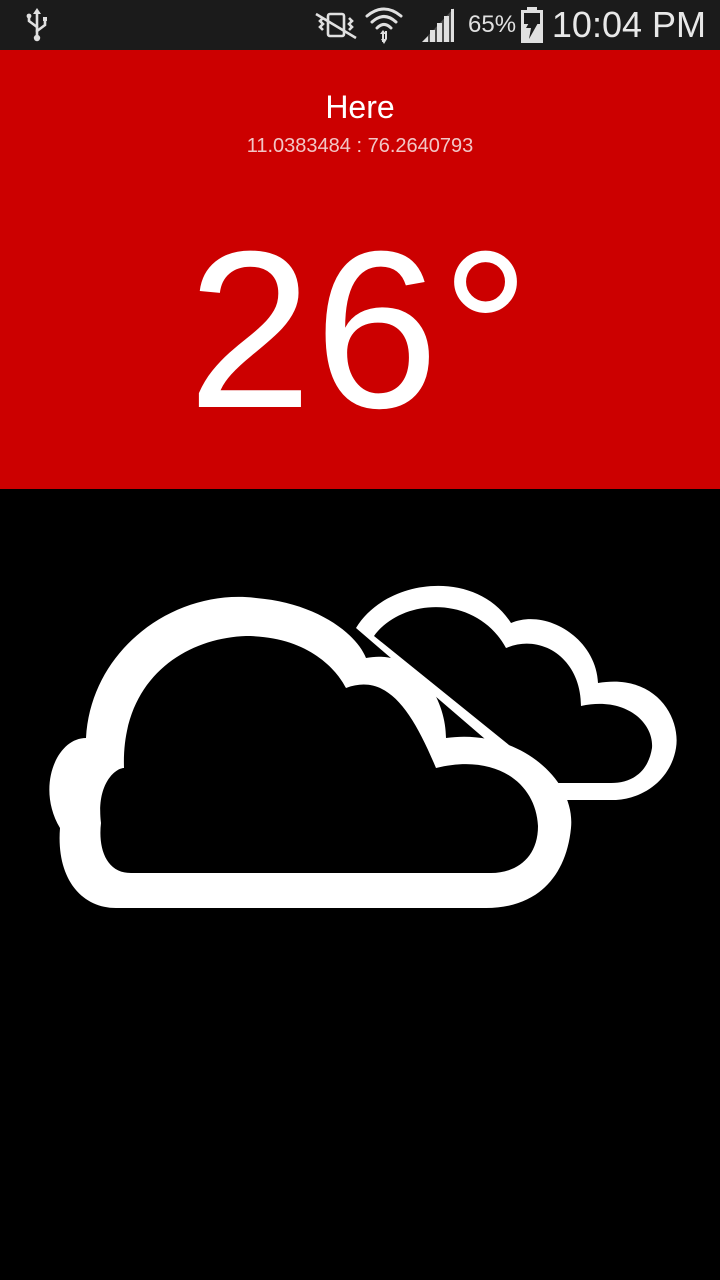 Image resolution: width=720 pixels, height=1280 pixels. What do you see at coordinates (384, 25) in the screenshot?
I see `wifi-icon` at bounding box center [384, 25].